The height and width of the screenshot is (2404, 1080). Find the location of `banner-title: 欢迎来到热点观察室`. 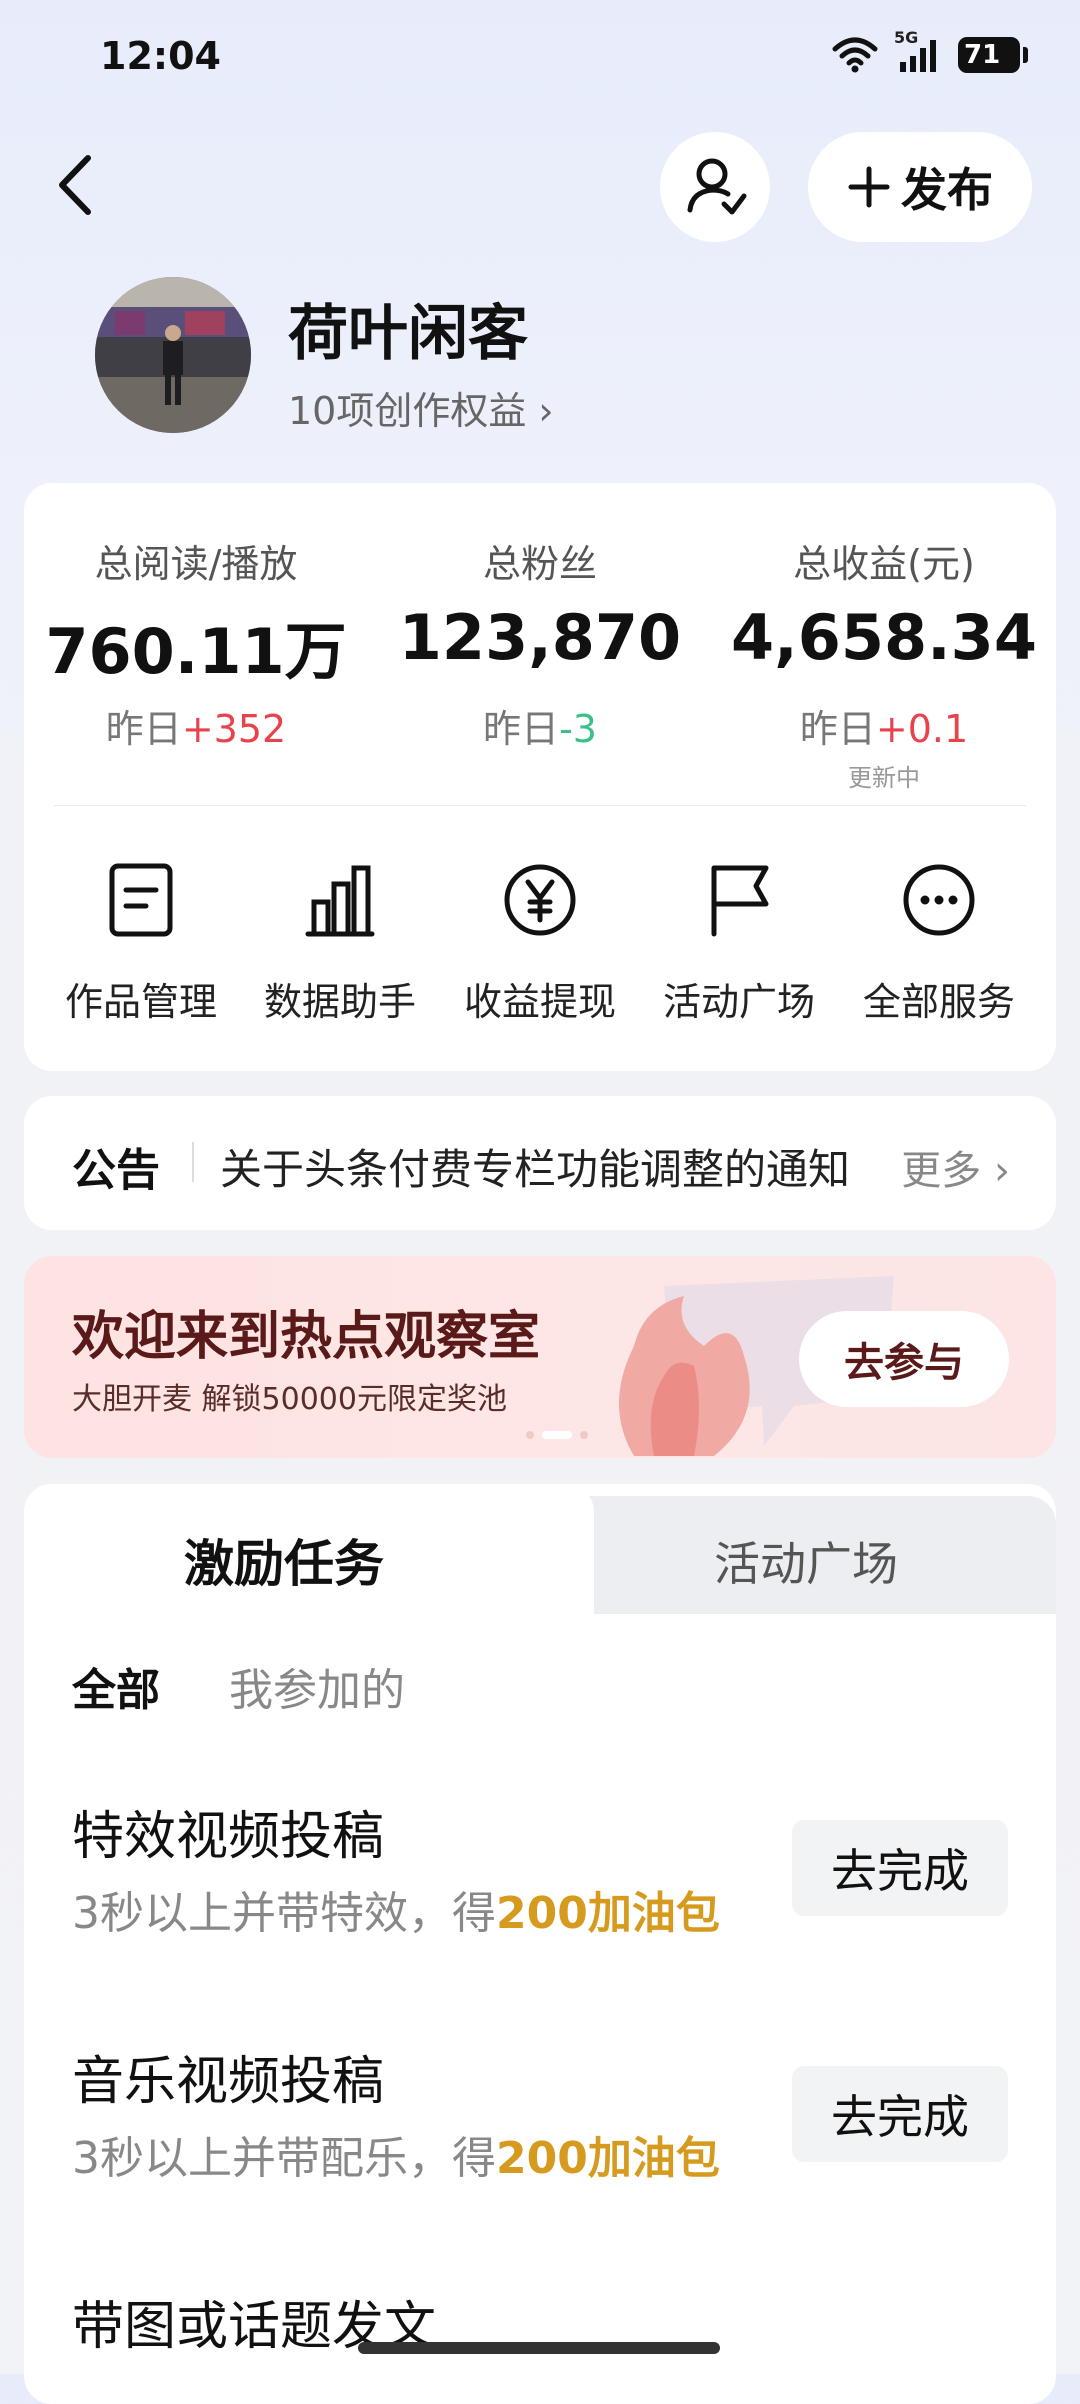

banner-title: 欢迎来到热点观察室 is located at coordinates (306, 1337).